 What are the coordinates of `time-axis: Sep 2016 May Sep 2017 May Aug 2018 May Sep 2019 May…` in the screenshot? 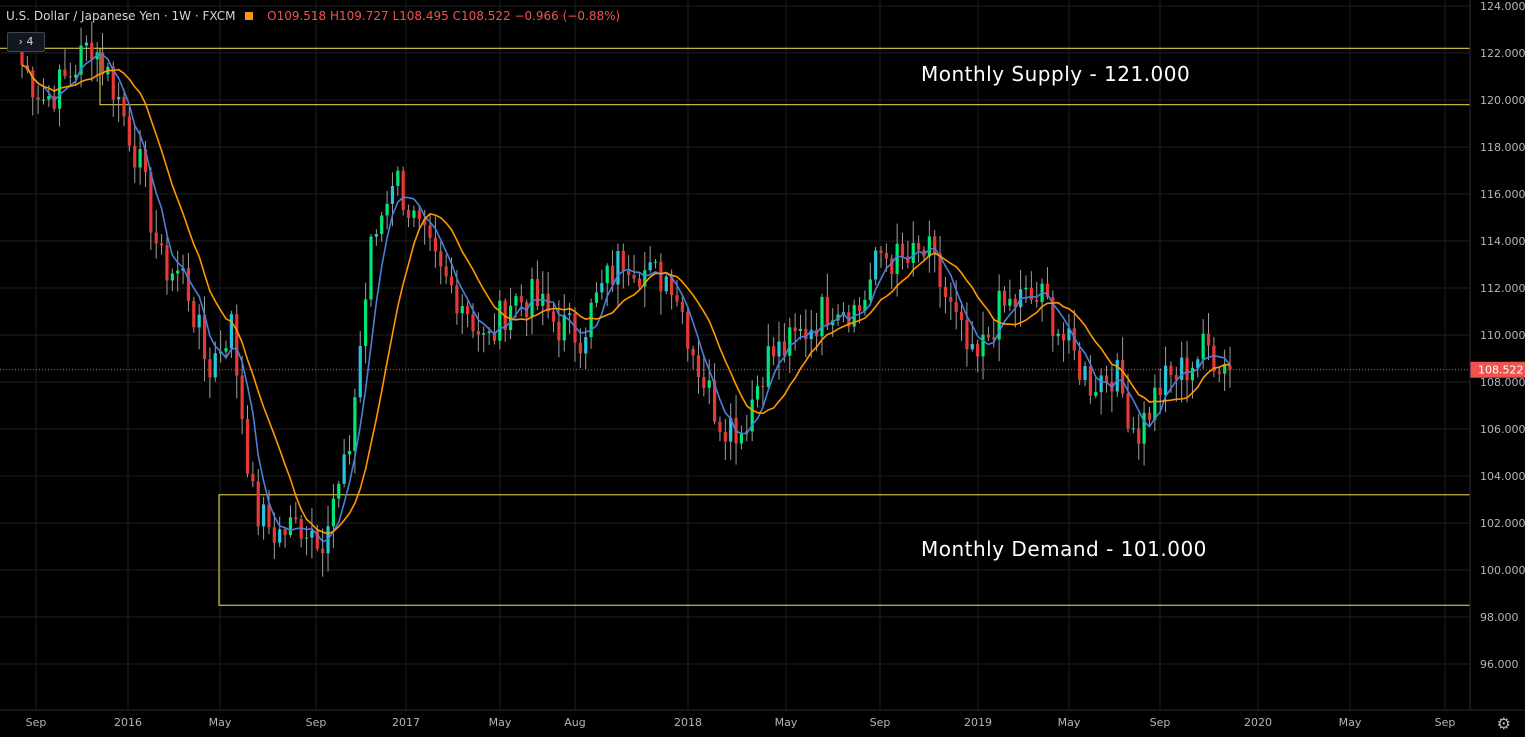 It's located at (762, 719).